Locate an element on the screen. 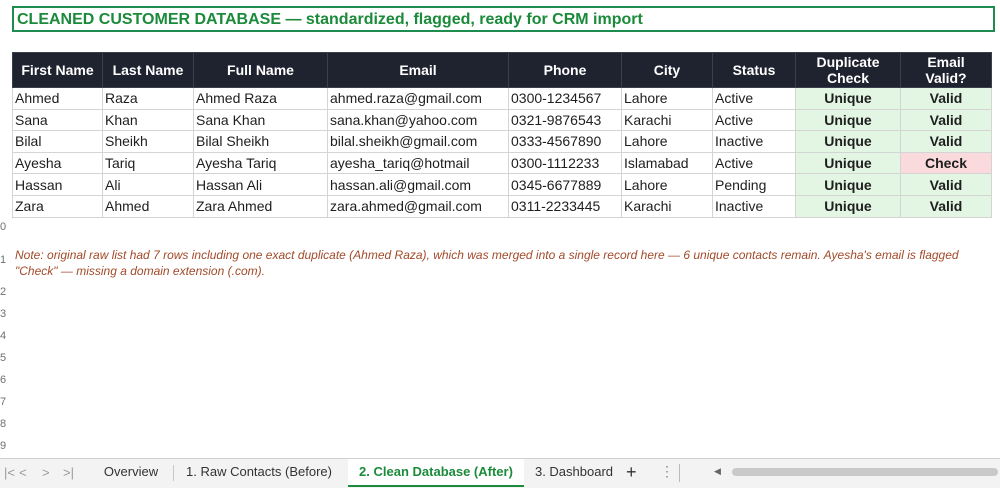 The width and height of the screenshot is (1000, 488). table-cell: 0311-2233445 is located at coordinates (565, 206).